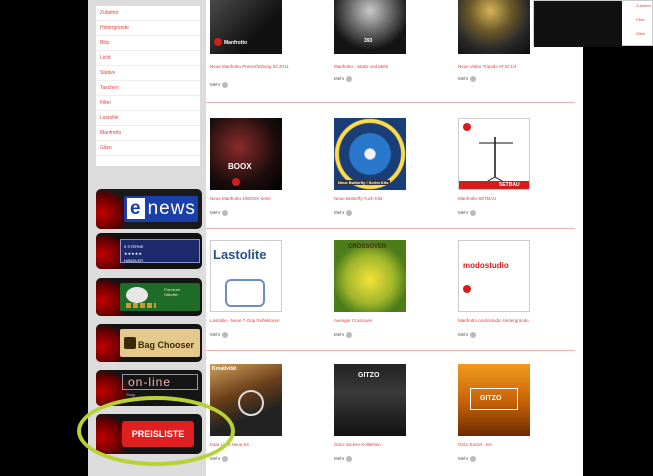 Image resolution: width=653 pixels, height=476 pixels. What do you see at coordinates (156, 431) in the screenshot?
I see `highlight-circle` at bounding box center [156, 431].